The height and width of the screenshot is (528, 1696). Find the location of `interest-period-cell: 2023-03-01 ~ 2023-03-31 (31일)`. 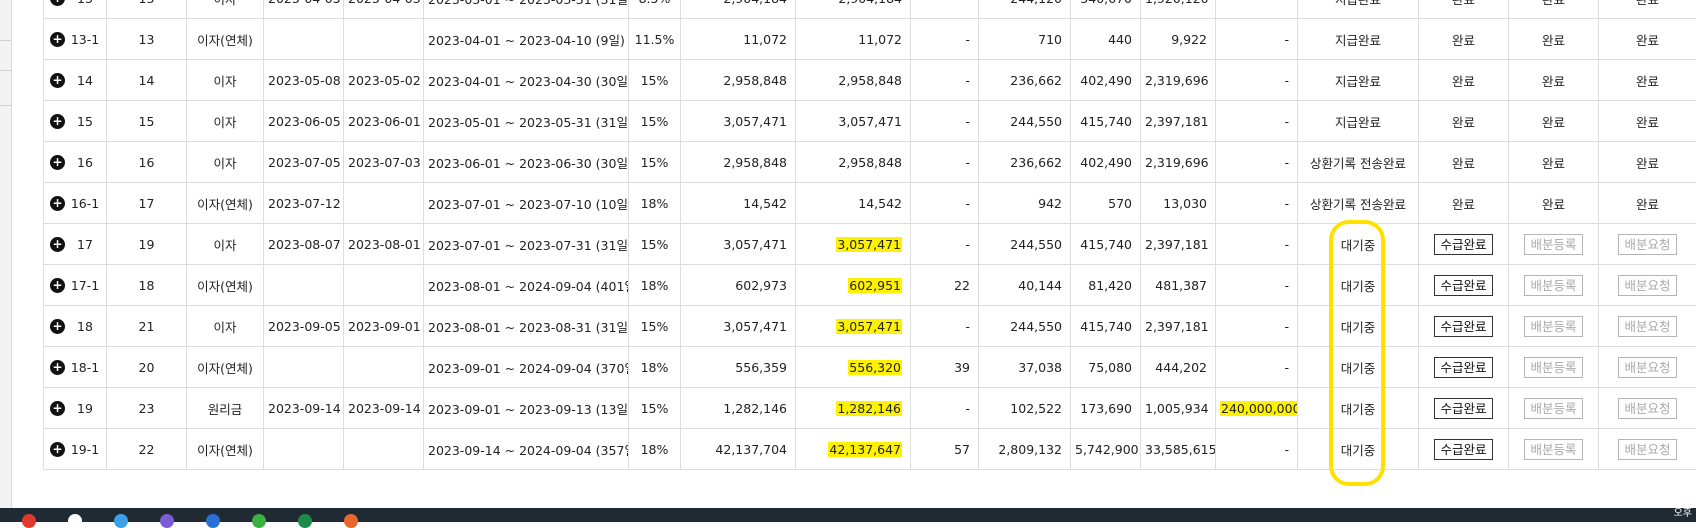

interest-period-cell: 2023-03-01 ~ 2023-03-31 (31일) is located at coordinates (526, 9).